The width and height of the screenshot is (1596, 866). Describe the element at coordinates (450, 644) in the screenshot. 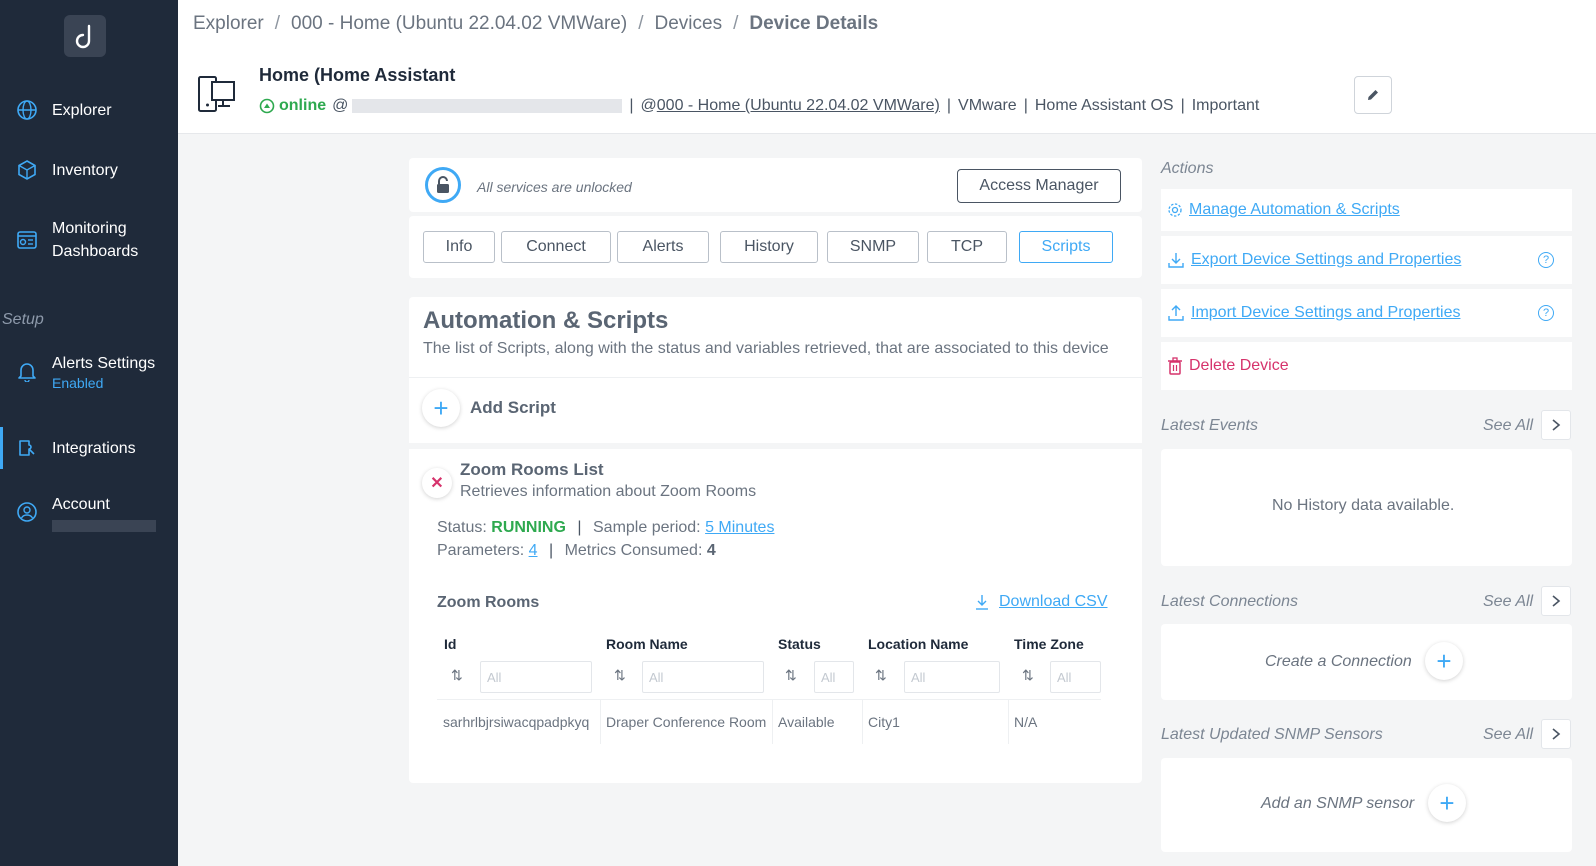

I see `column-header-id: Id` at that location.